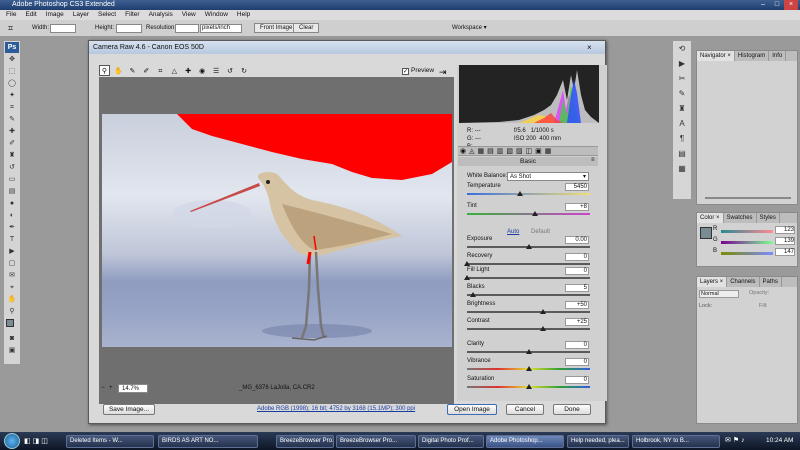 The height and width of the screenshot is (450, 800). What do you see at coordinates (63, 28) in the screenshot?
I see `width-field` at bounding box center [63, 28].